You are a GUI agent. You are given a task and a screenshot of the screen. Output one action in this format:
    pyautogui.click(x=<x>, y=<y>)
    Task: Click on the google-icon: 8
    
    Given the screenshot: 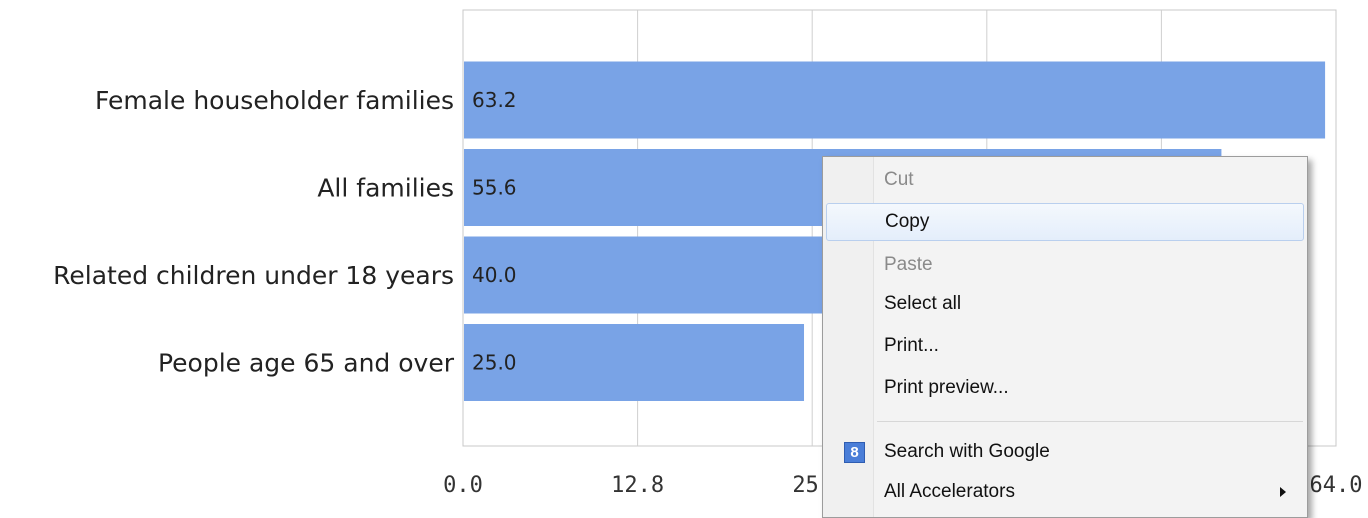 What is the action you would take?
    pyautogui.click(x=854, y=452)
    